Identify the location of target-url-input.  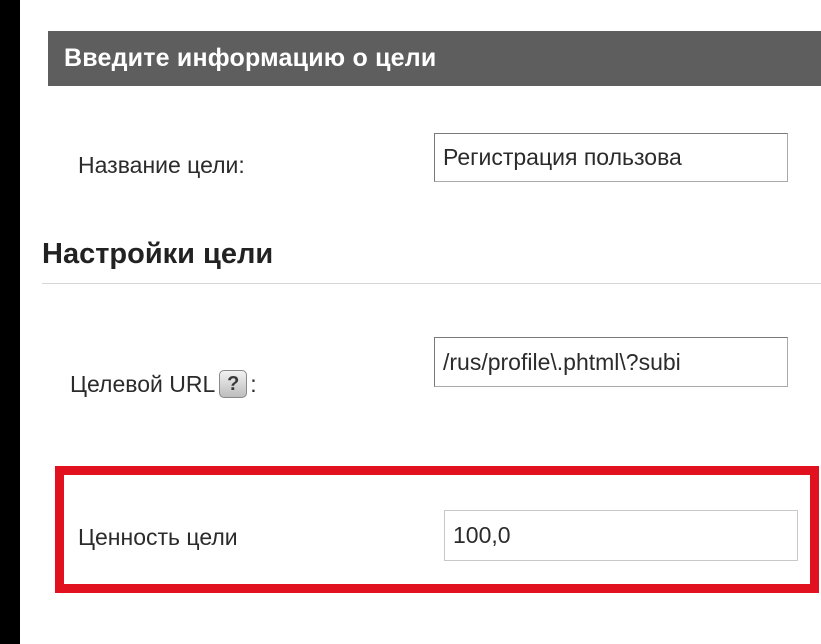
(611, 362).